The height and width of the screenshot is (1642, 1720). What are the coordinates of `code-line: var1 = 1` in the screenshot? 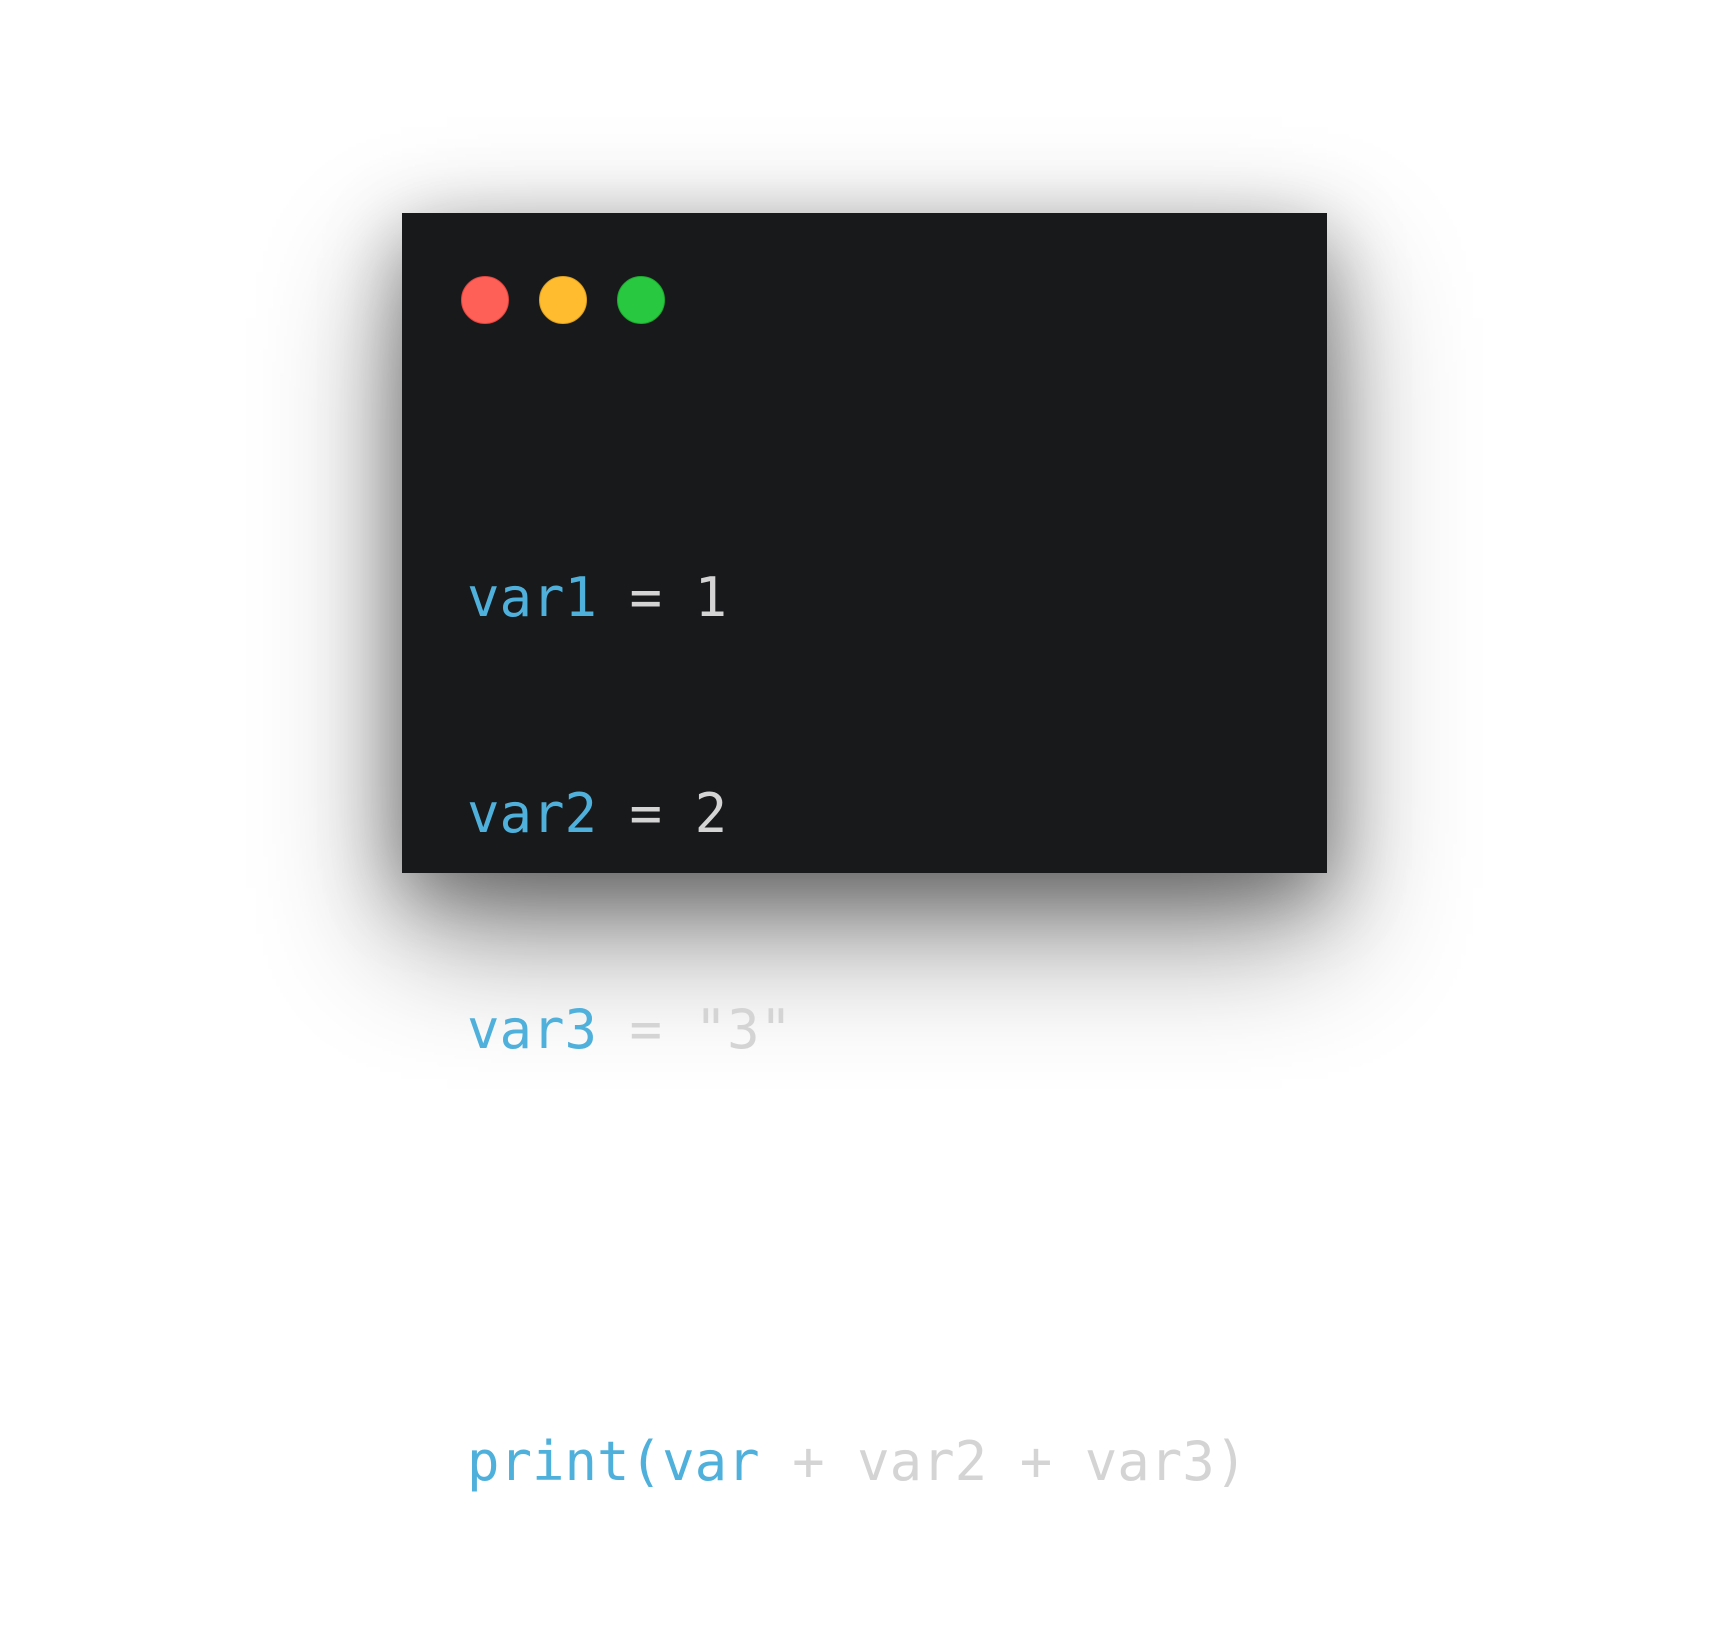 It's located at (857, 598).